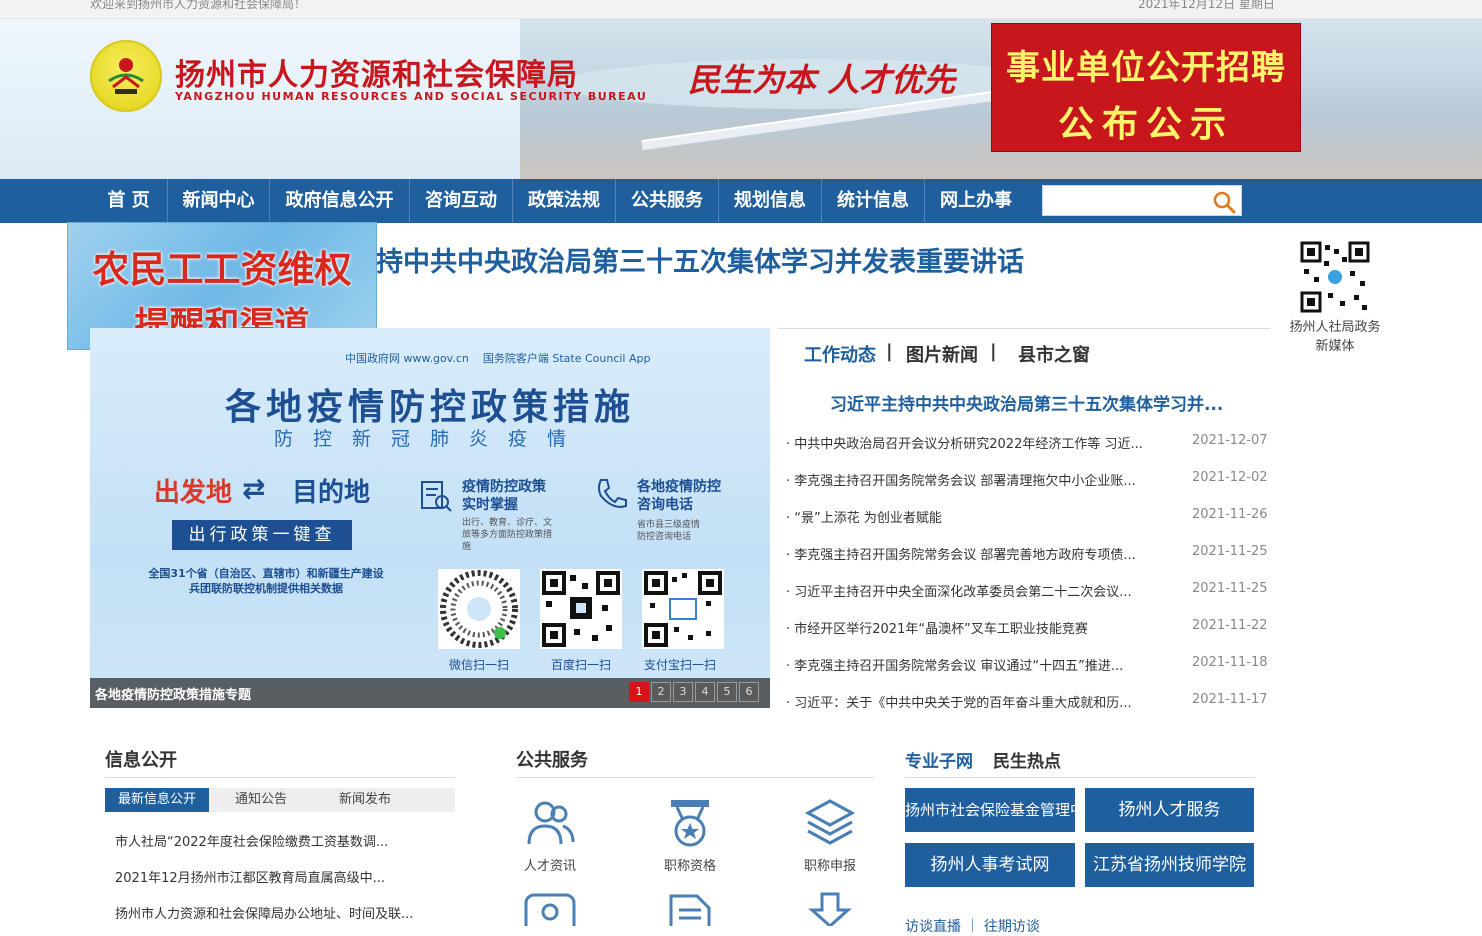 This screenshot has height=936, width=1482. Describe the element at coordinates (1028, 517) in the screenshot. I see `news-item: · “景”上添花 为创业者赋能 2021-11-26` at that location.